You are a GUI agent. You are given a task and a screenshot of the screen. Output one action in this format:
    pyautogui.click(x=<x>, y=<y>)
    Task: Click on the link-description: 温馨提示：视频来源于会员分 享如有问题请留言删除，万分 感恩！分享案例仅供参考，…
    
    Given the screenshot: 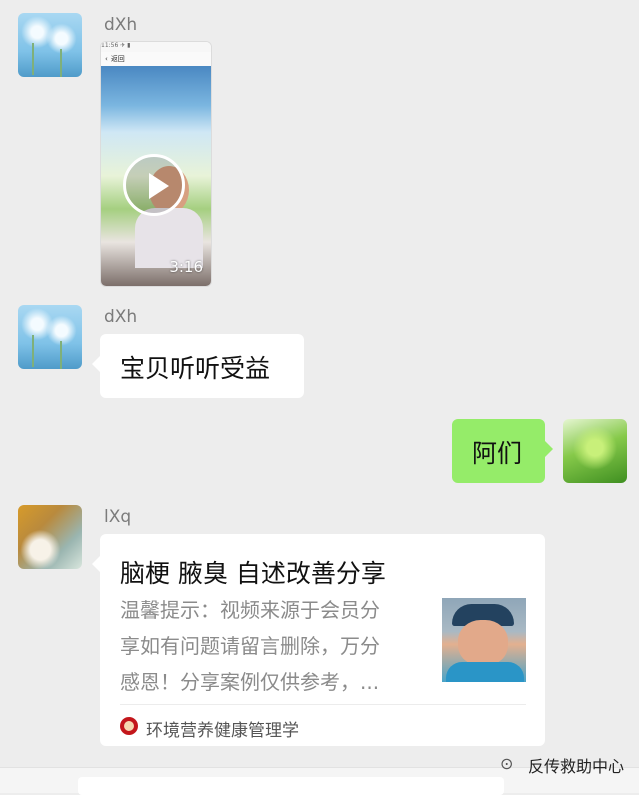 What is the action you would take?
    pyautogui.click(x=270, y=646)
    